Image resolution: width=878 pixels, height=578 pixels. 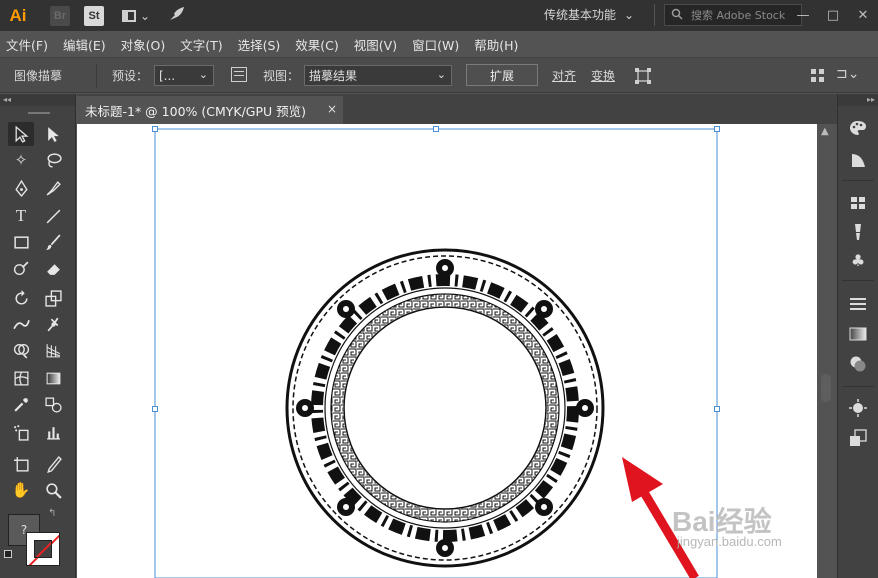 I want to click on maximize-button: □, so click(x=833, y=15).